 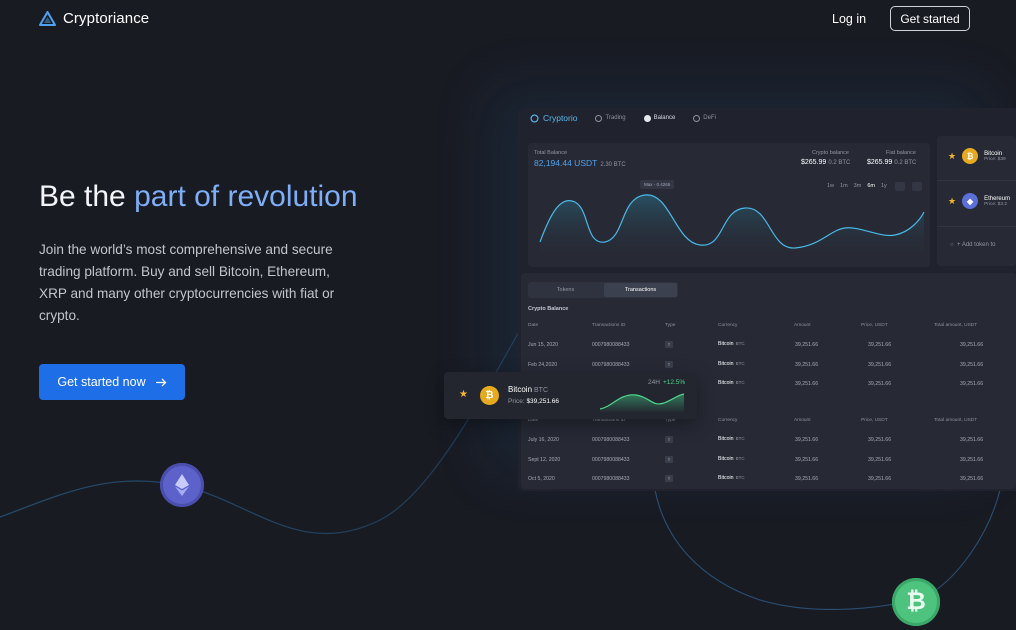 What do you see at coordinates (849, 19) in the screenshot?
I see `login-link: Log in` at bounding box center [849, 19].